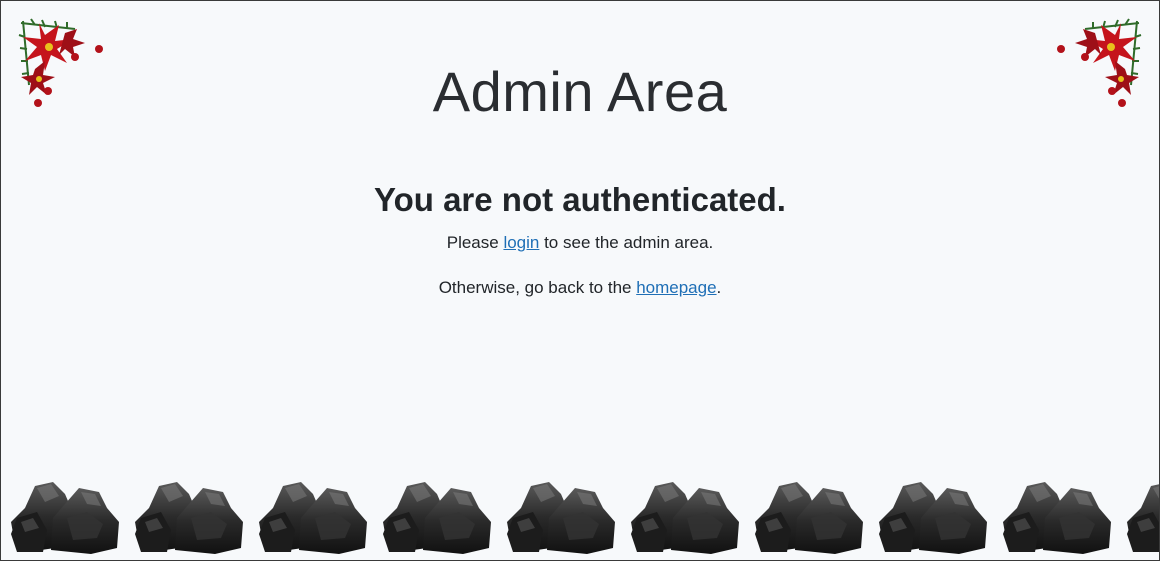  What do you see at coordinates (626, 242) in the screenshot?
I see `login-message-suffix: to see the admin area.` at bounding box center [626, 242].